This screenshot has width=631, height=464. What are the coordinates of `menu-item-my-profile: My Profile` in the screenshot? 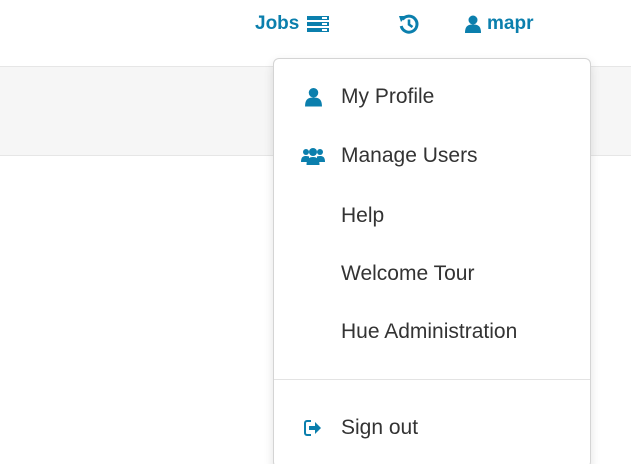 It's located at (432, 97).